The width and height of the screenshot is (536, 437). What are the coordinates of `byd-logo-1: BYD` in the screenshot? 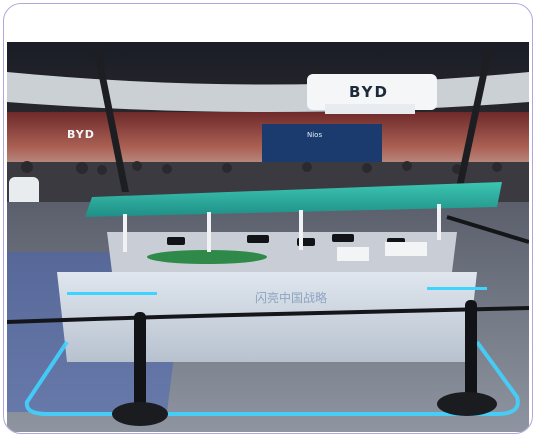 It's located at (369, 92).